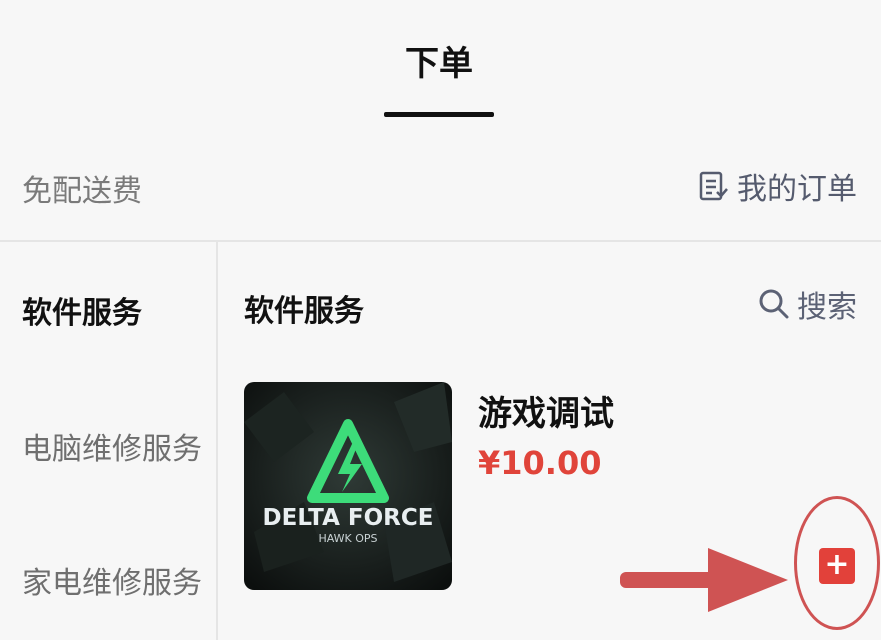 The image size is (881, 640). What do you see at coordinates (797, 189) in the screenshot?
I see `my-orders-label: 我的订单` at bounding box center [797, 189].